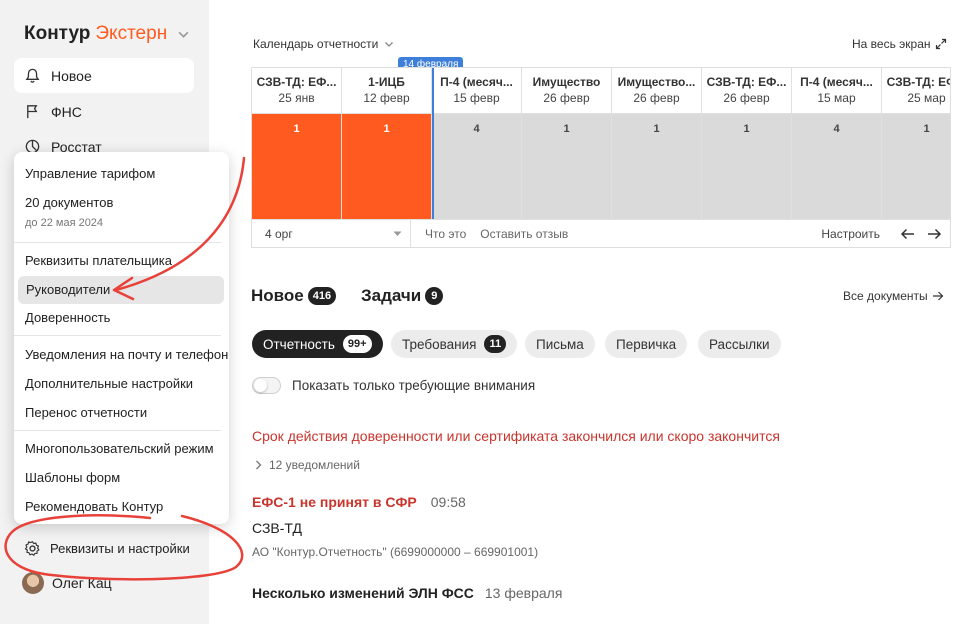 The width and height of the screenshot is (978, 624). I want to click on calendar-column: Имущество 26 февр 1, so click(567, 143).